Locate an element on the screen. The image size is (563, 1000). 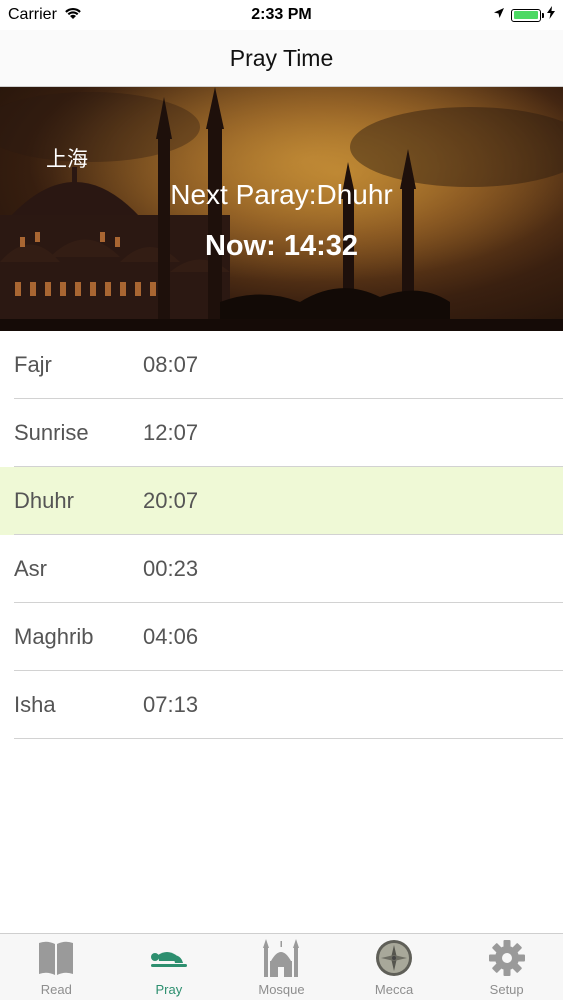
prayer-time: 20:07 is located at coordinates (171, 500).